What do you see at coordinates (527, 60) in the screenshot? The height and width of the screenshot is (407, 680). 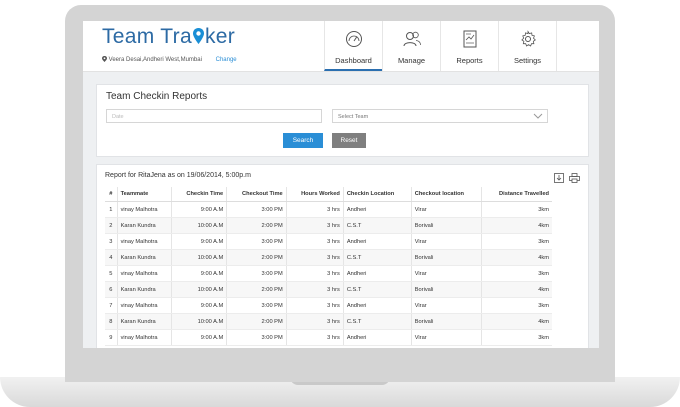 I see `nav-settings-label: Settings` at bounding box center [527, 60].